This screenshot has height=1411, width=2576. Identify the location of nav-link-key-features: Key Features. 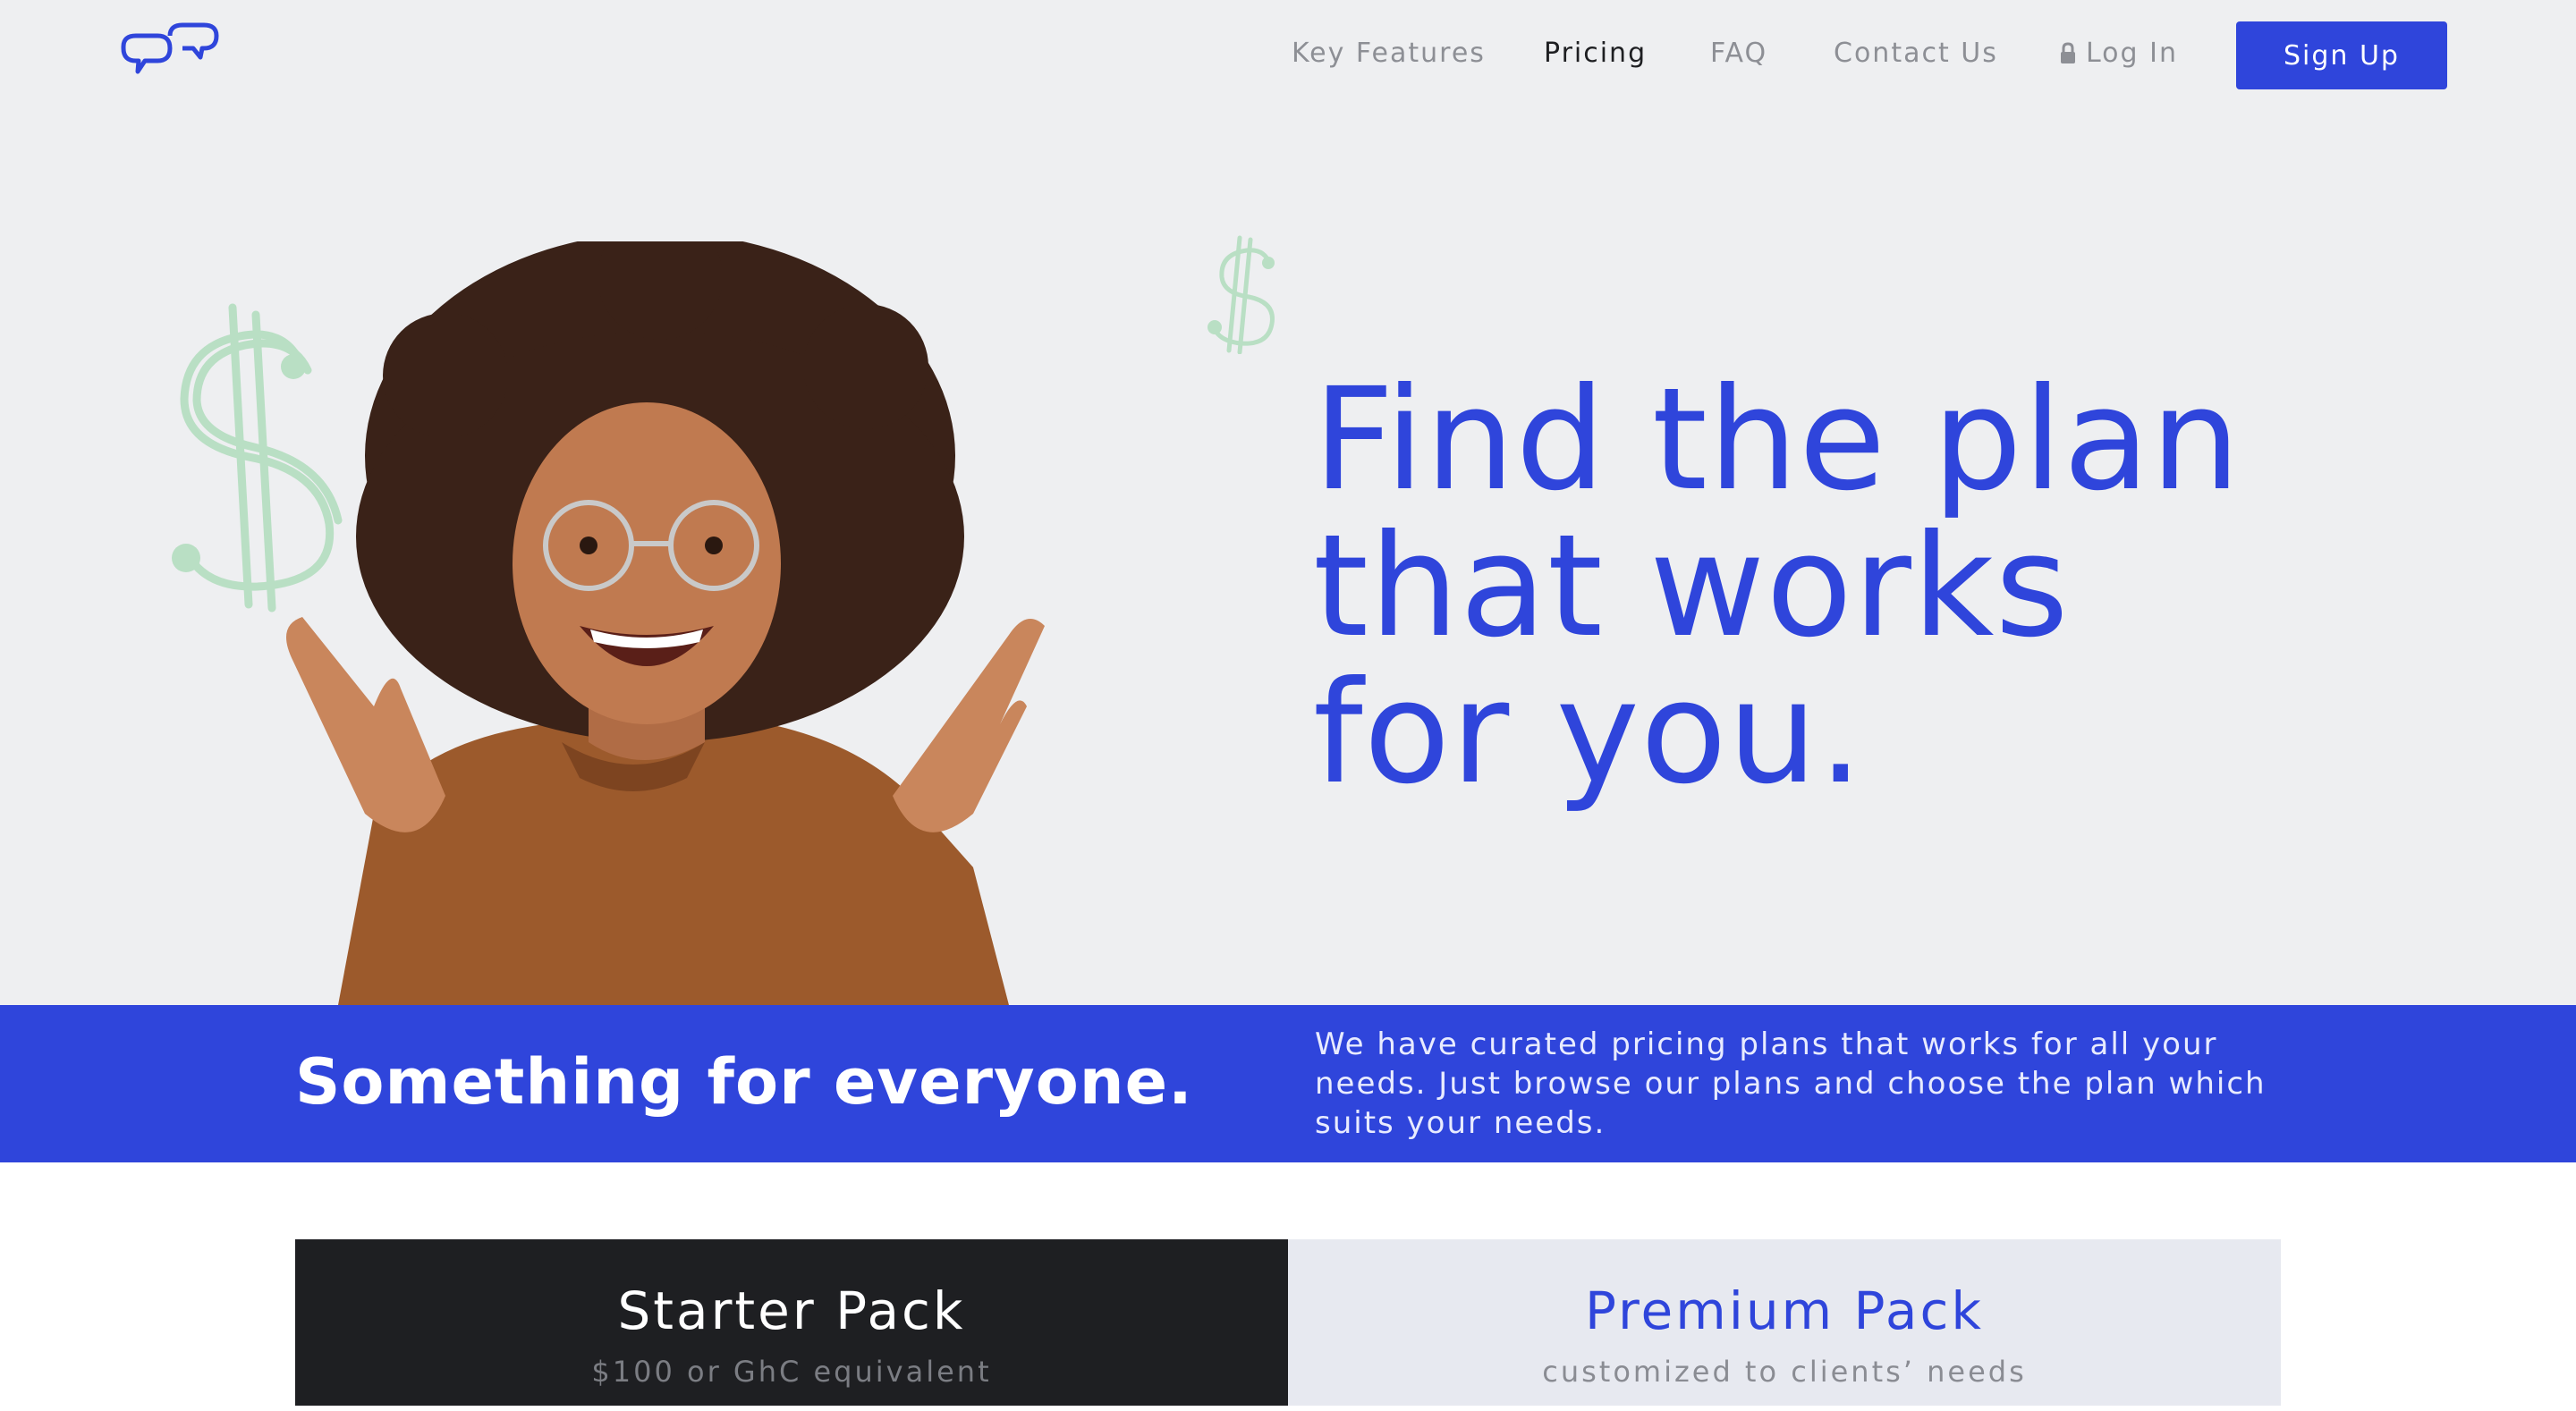
(1389, 54).